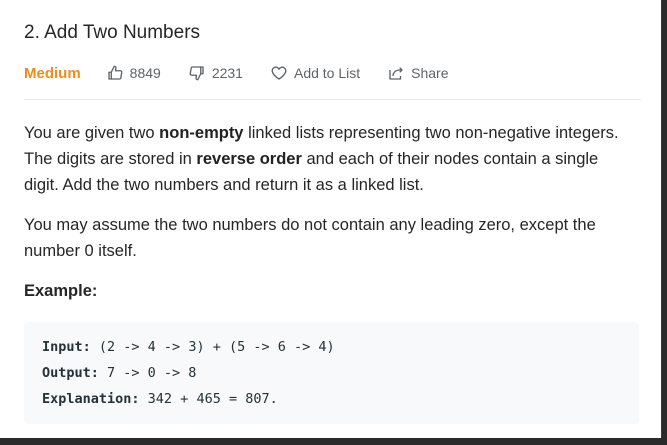 The image size is (667, 445). What do you see at coordinates (279, 73) in the screenshot?
I see `heart-icon` at bounding box center [279, 73].